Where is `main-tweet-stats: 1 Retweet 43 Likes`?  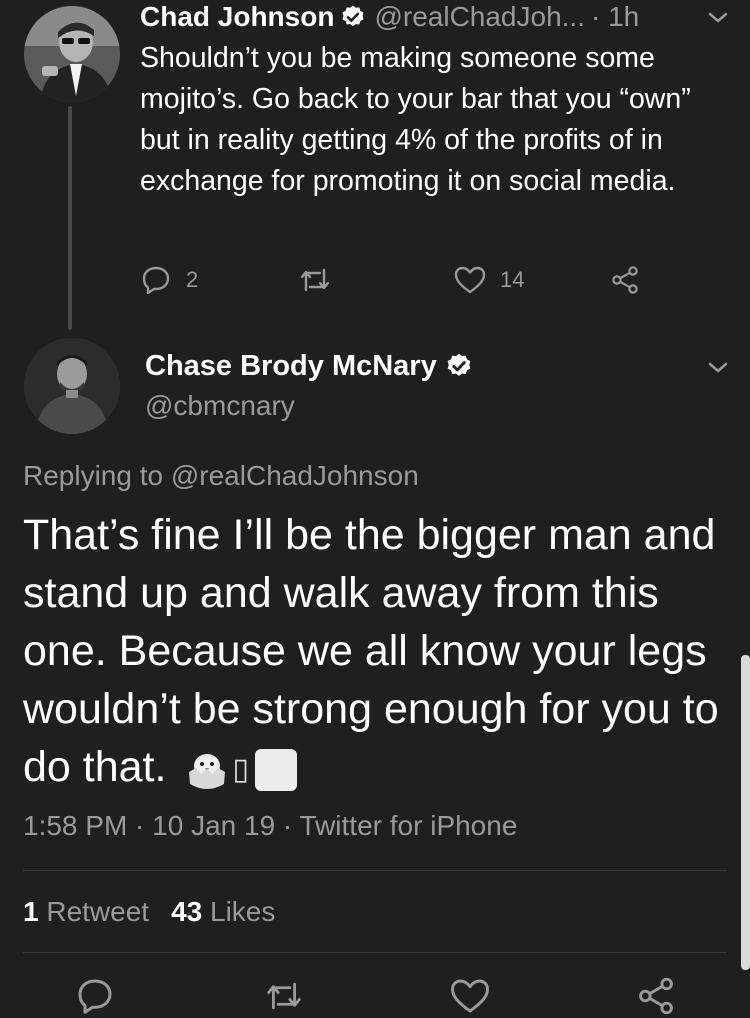 main-tweet-stats: 1 Retweet 43 Likes is located at coordinates (149, 912).